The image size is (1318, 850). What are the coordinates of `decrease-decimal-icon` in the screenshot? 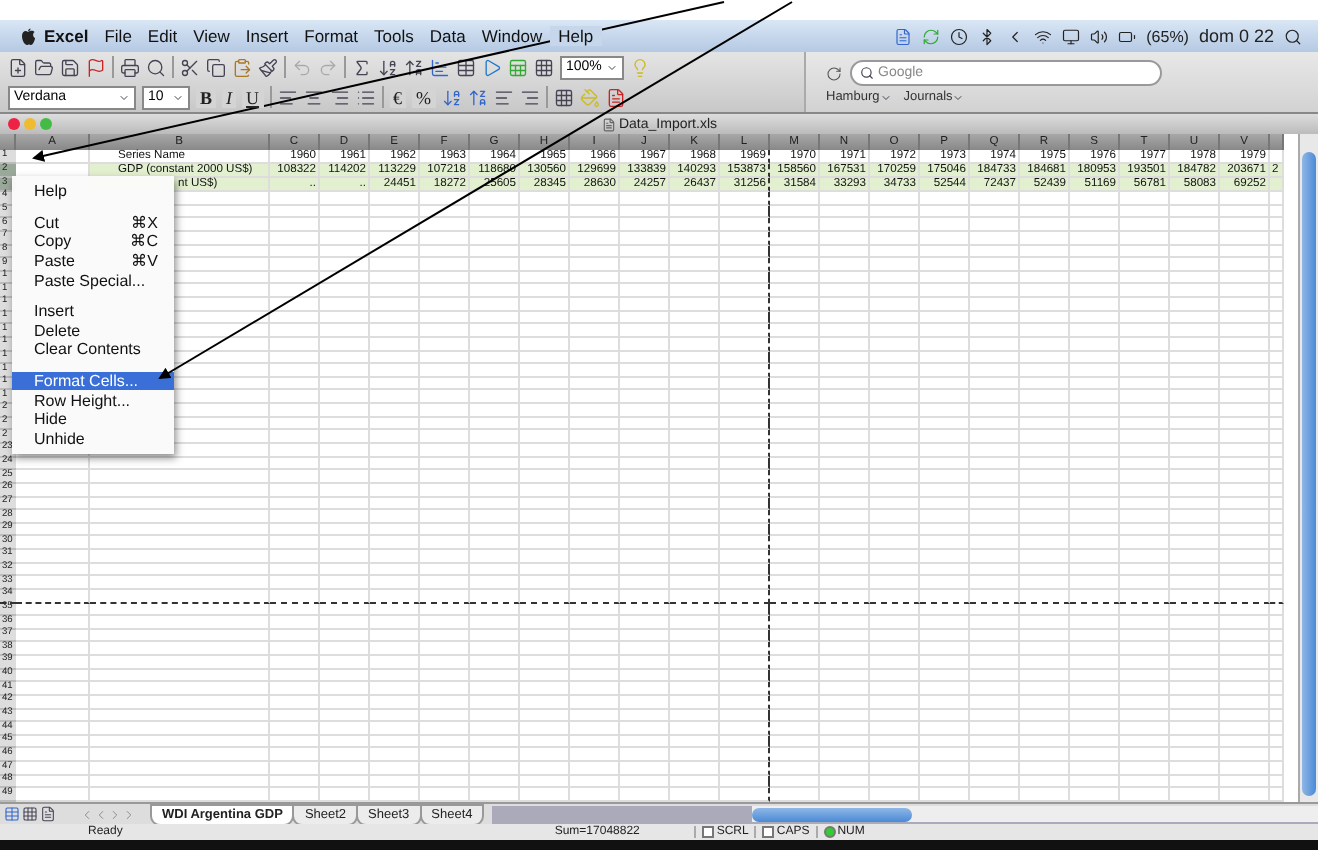 It's located at (477, 97).